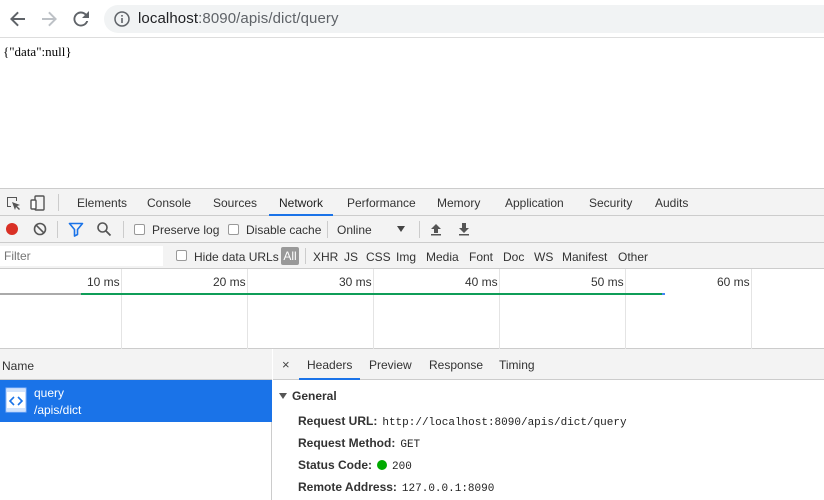  Describe the element at coordinates (290, 256) in the screenshot. I see `filter-type-all: All` at that location.